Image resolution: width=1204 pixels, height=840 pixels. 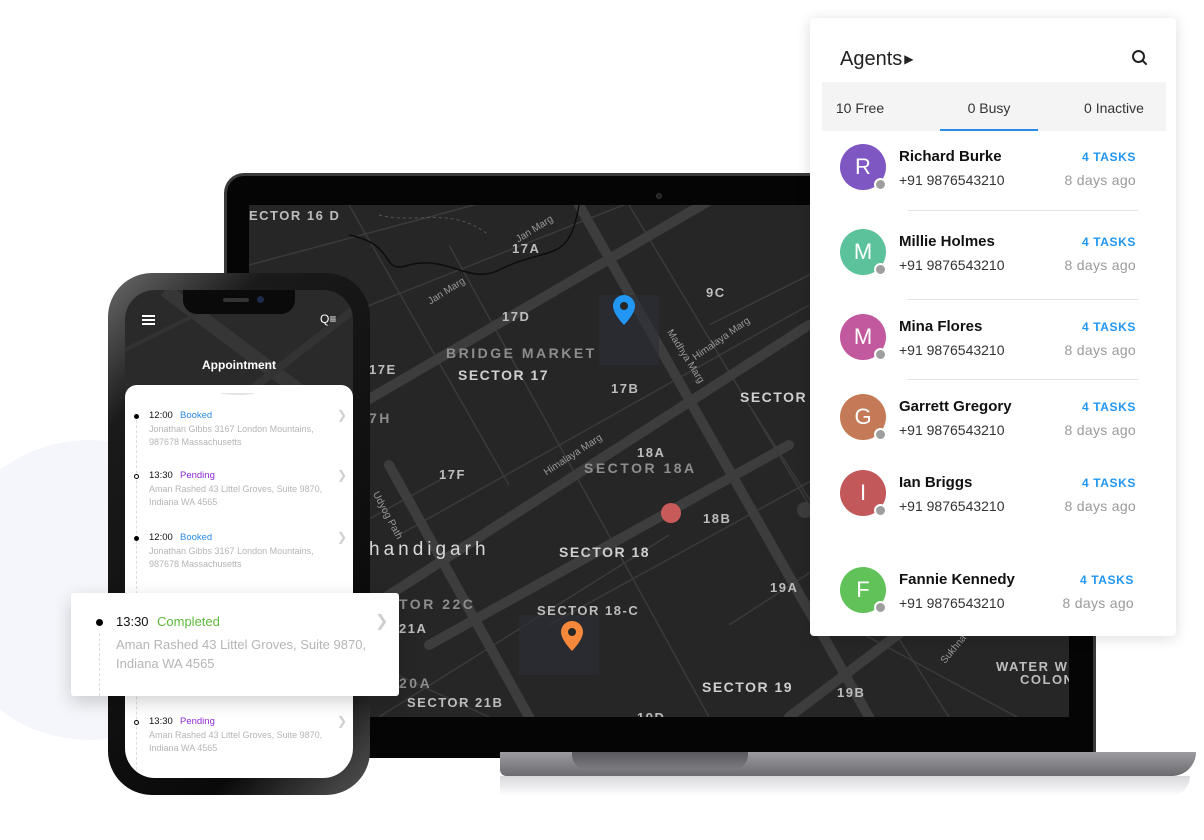 I want to click on location-pin-icon-blue, so click(x=624, y=310).